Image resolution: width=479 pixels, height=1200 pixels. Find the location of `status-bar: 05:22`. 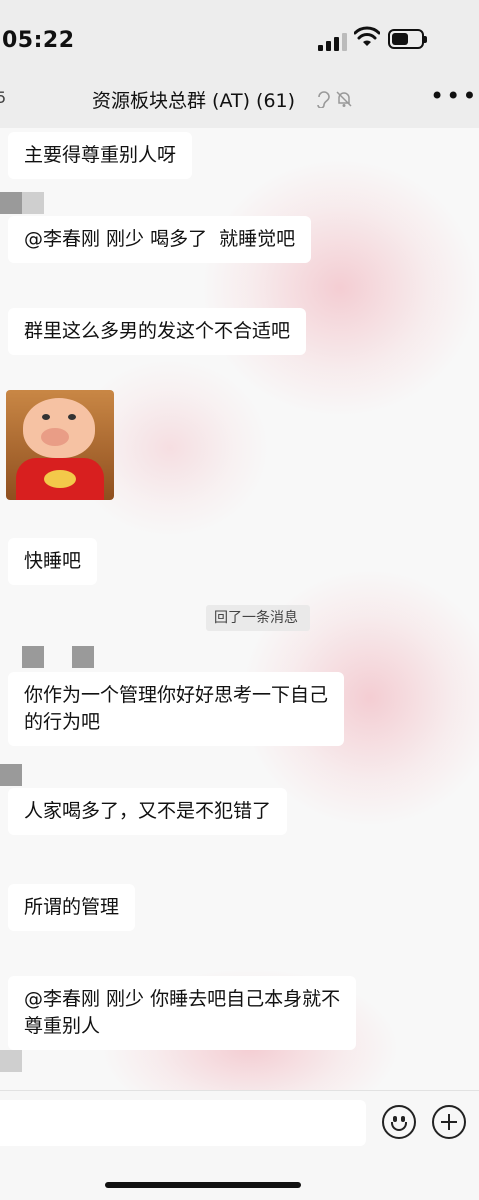

status-bar: 05:22 is located at coordinates (239, 40).